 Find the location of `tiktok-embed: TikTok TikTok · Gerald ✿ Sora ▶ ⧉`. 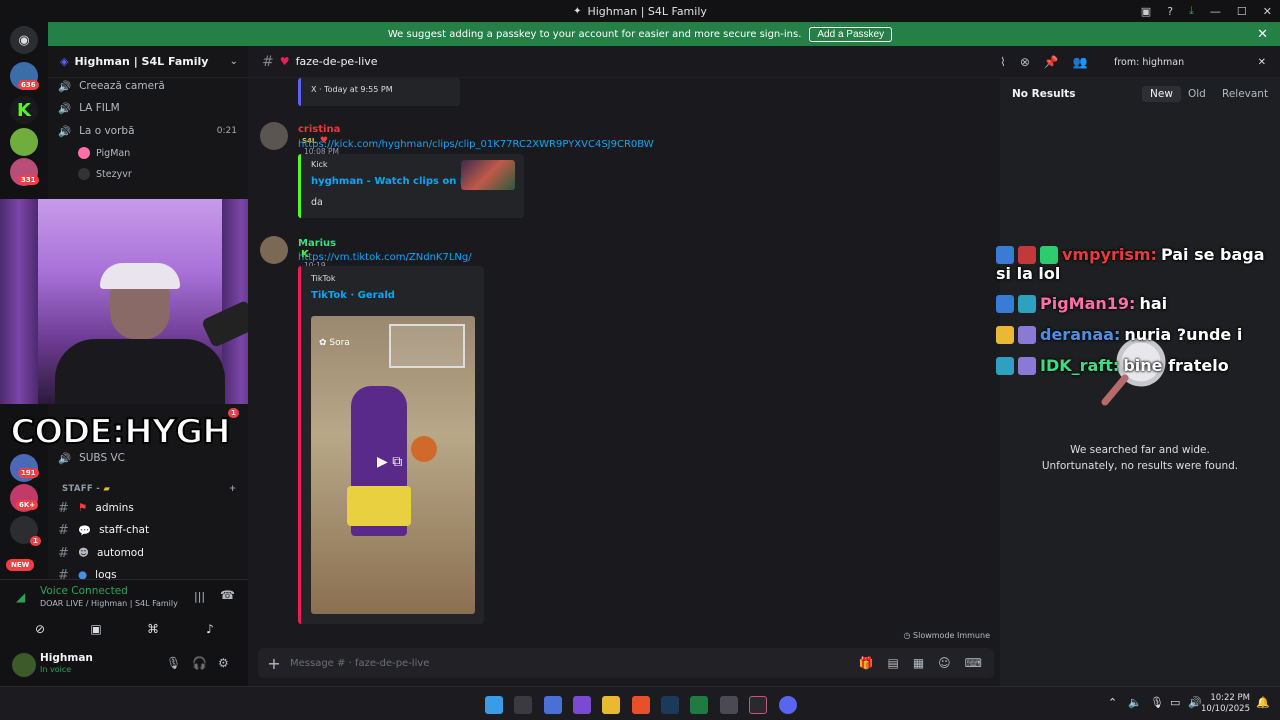

tiktok-embed: TikTok TikTok · Gerald ✿ Sora ▶ ⧉ is located at coordinates (391, 445).